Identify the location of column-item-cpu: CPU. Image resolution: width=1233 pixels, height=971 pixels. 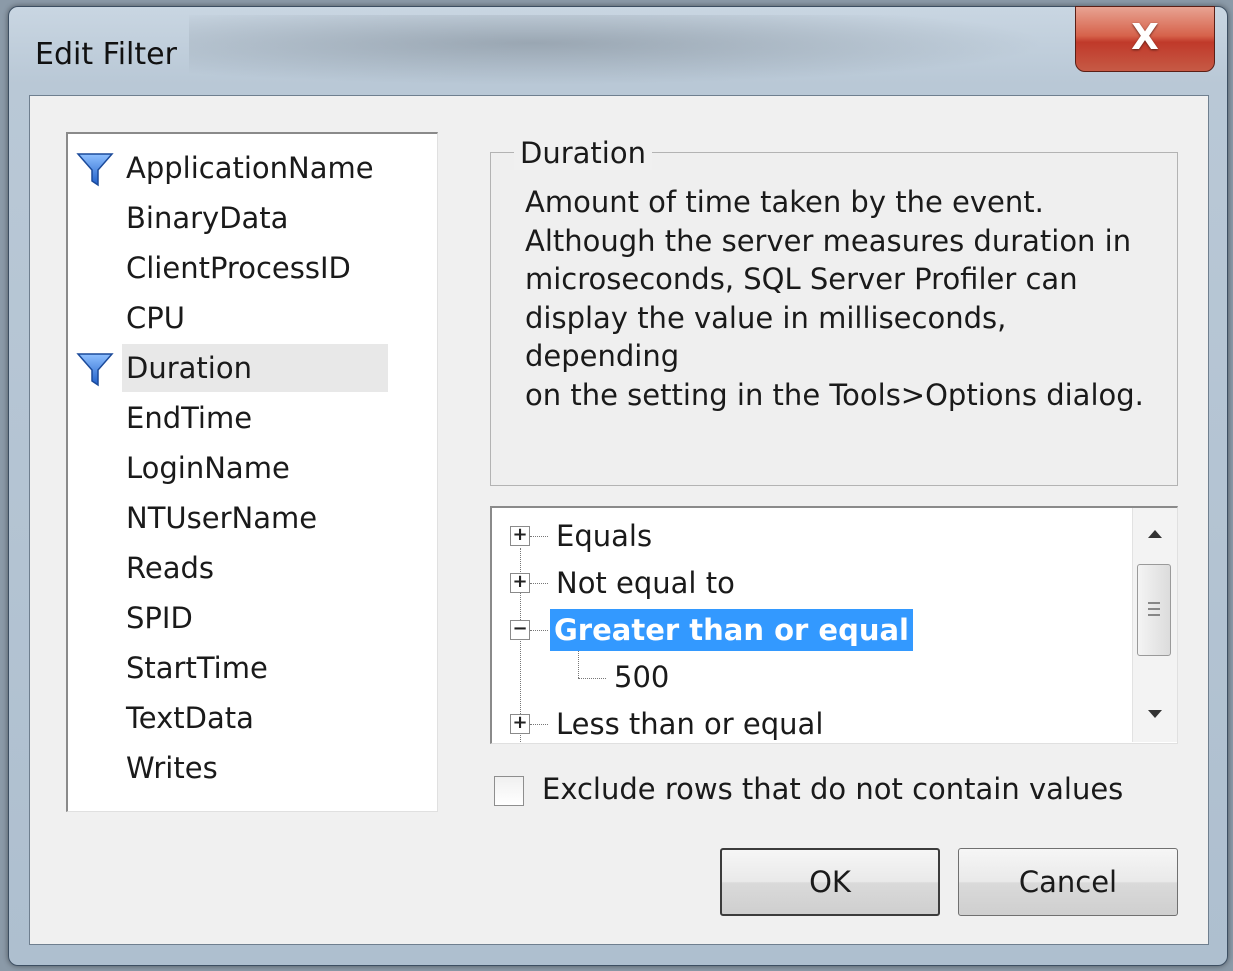
(155, 318).